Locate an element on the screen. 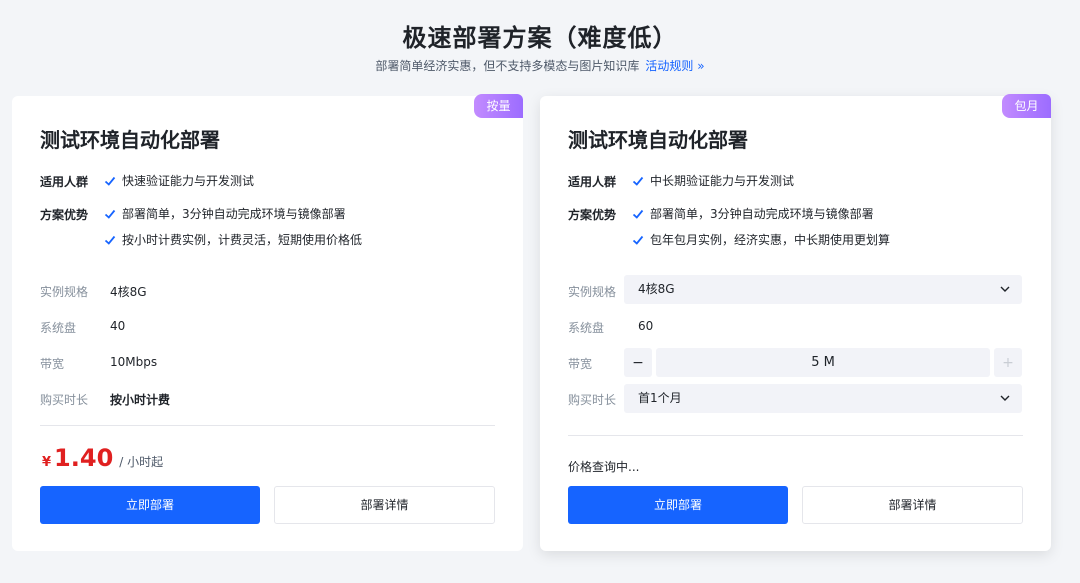 This screenshot has width=1080, height=583. system-disk-value: 60 is located at coordinates (646, 326).